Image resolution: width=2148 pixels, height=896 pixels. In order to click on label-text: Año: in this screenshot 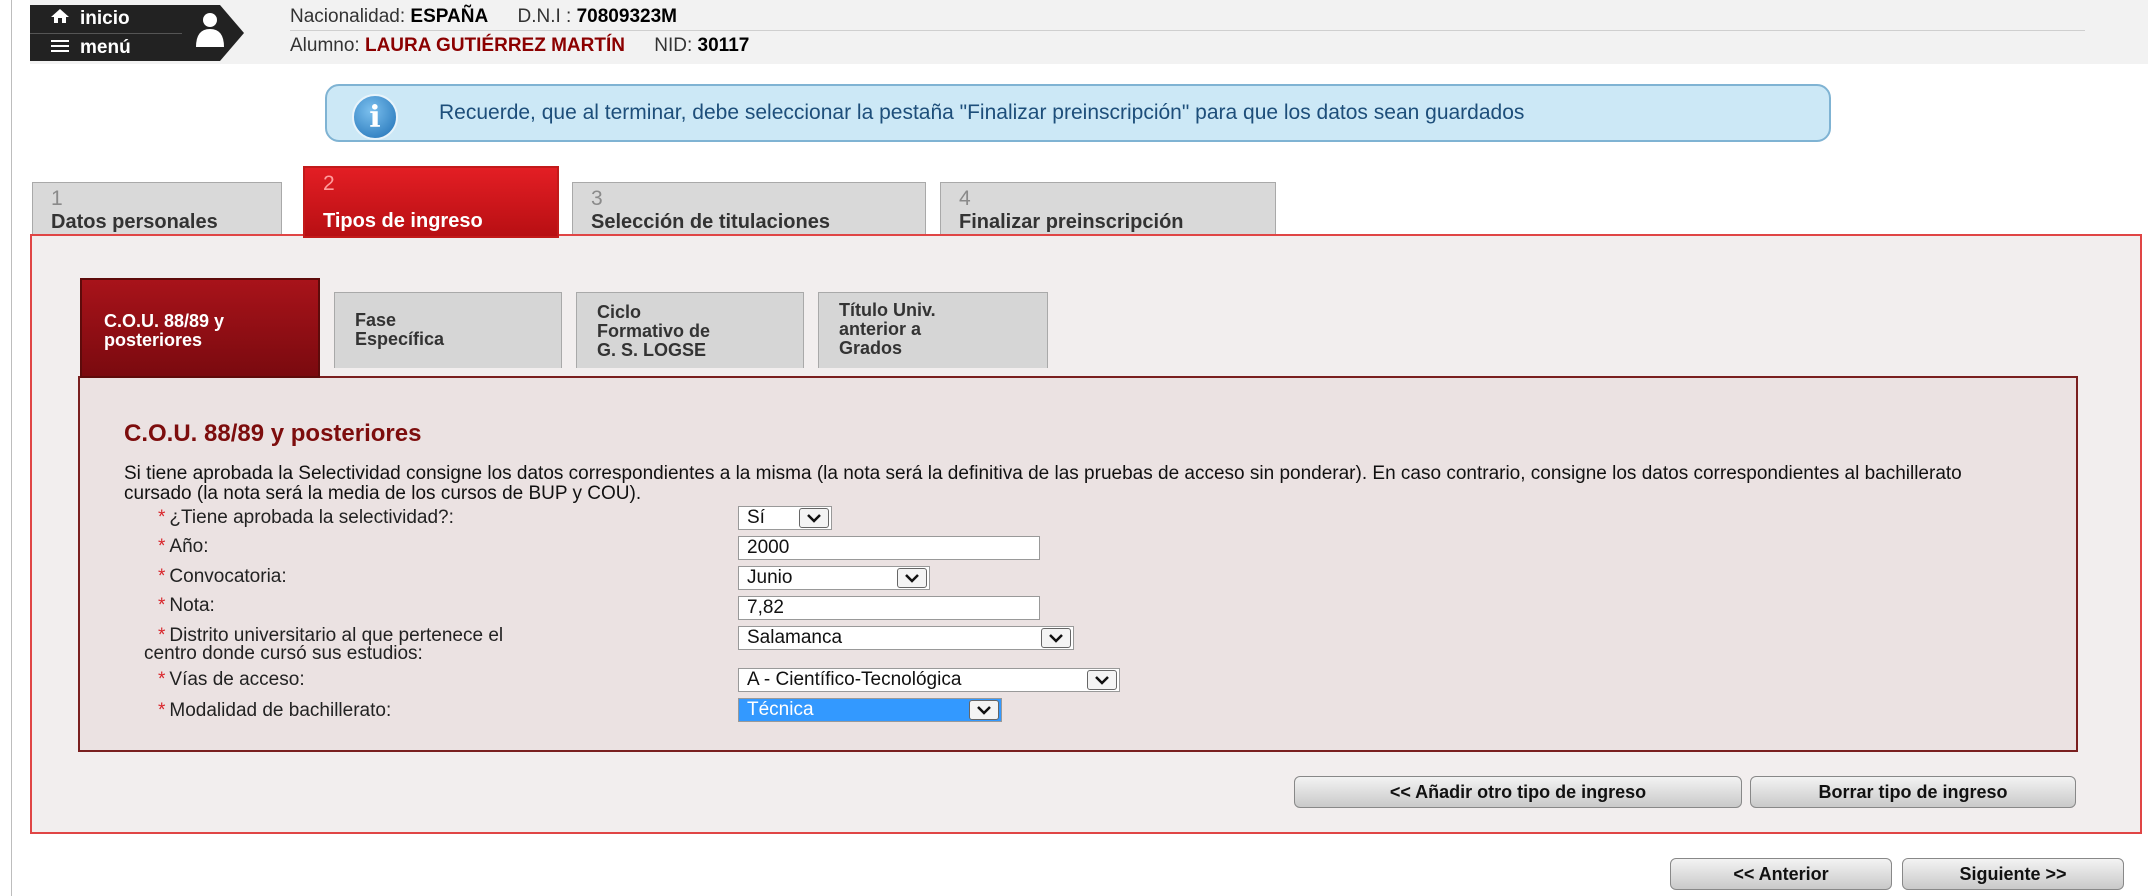, I will do `click(189, 546)`.